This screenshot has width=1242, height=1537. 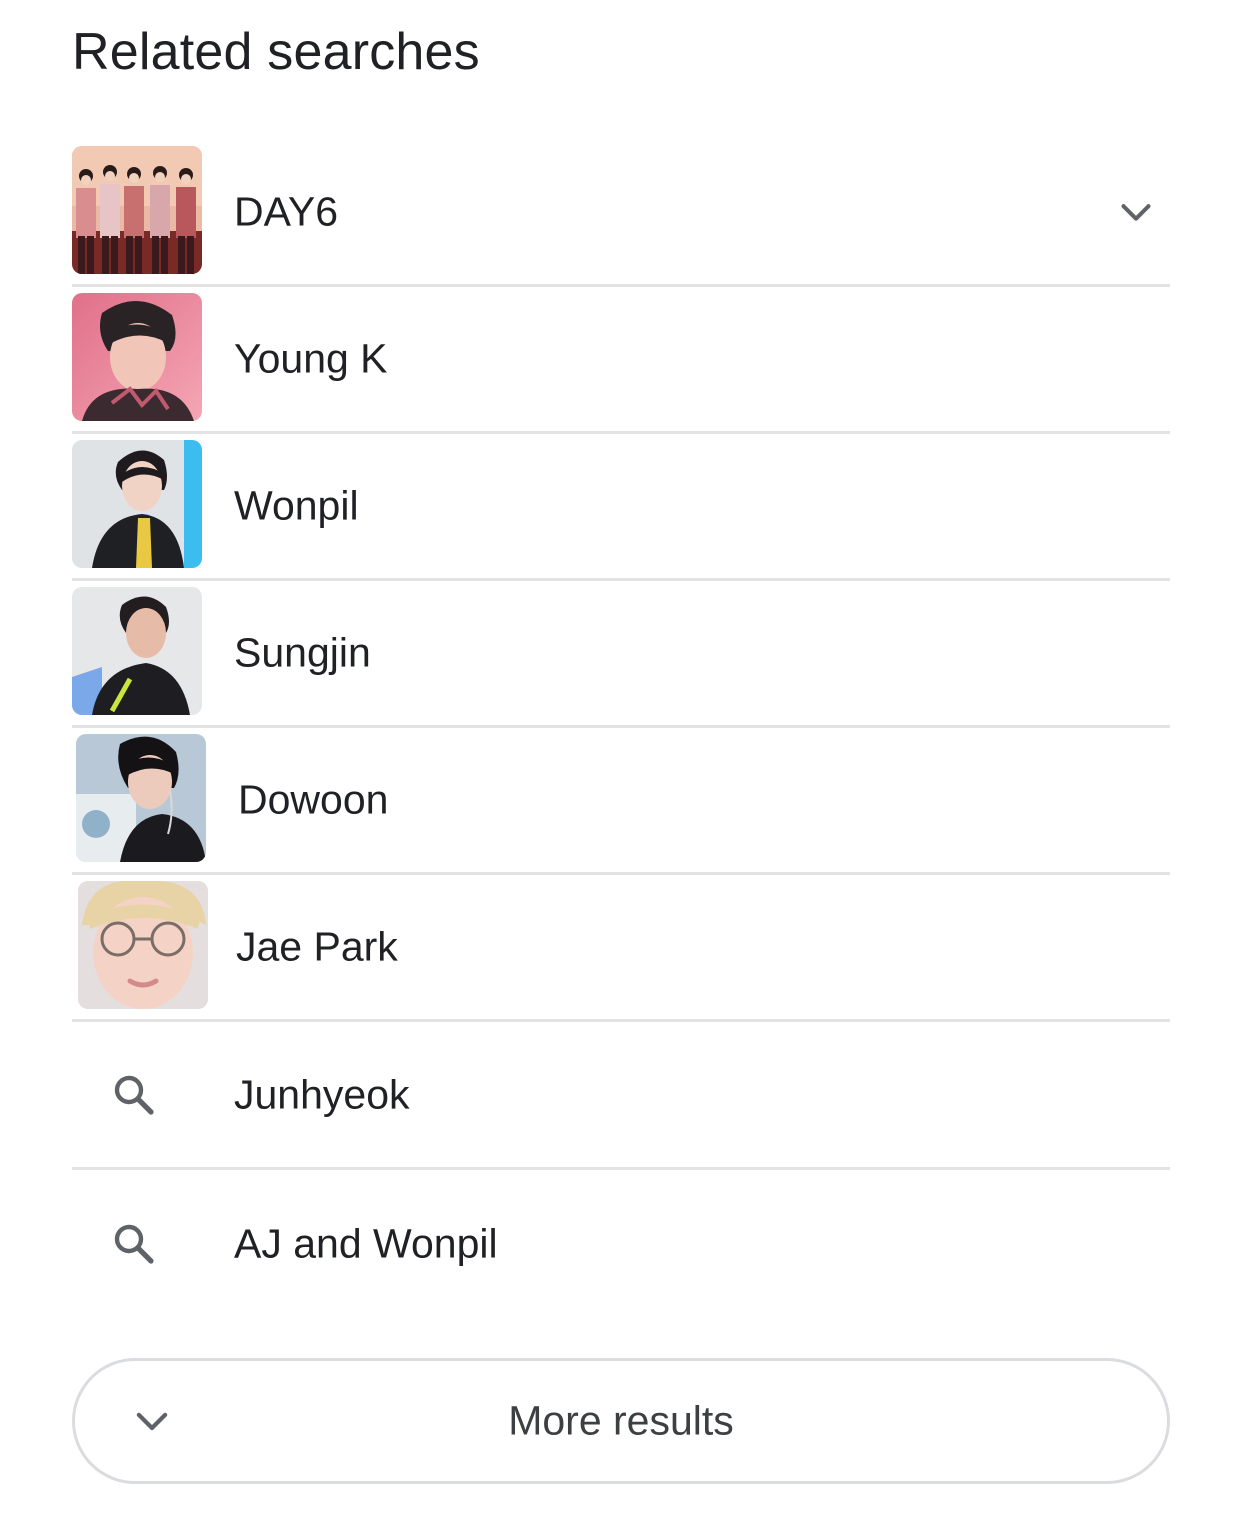 What do you see at coordinates (621, 801) in the screenshot?
I see `related-item-dowoon: Dowoon` at bounding box center [621, 801].